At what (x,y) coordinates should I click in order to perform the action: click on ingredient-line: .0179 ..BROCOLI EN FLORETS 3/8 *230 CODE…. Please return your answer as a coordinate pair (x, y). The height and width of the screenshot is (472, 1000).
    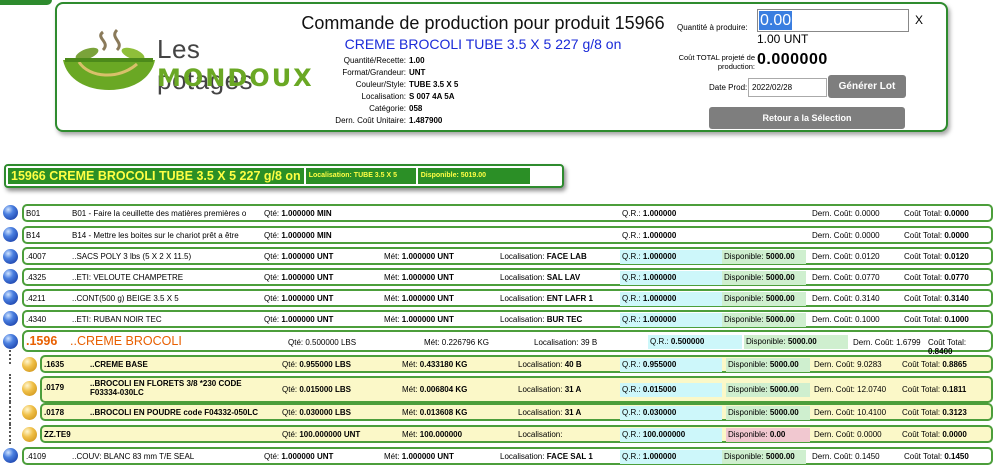
    Looking at the image, I should click on (516, 389).